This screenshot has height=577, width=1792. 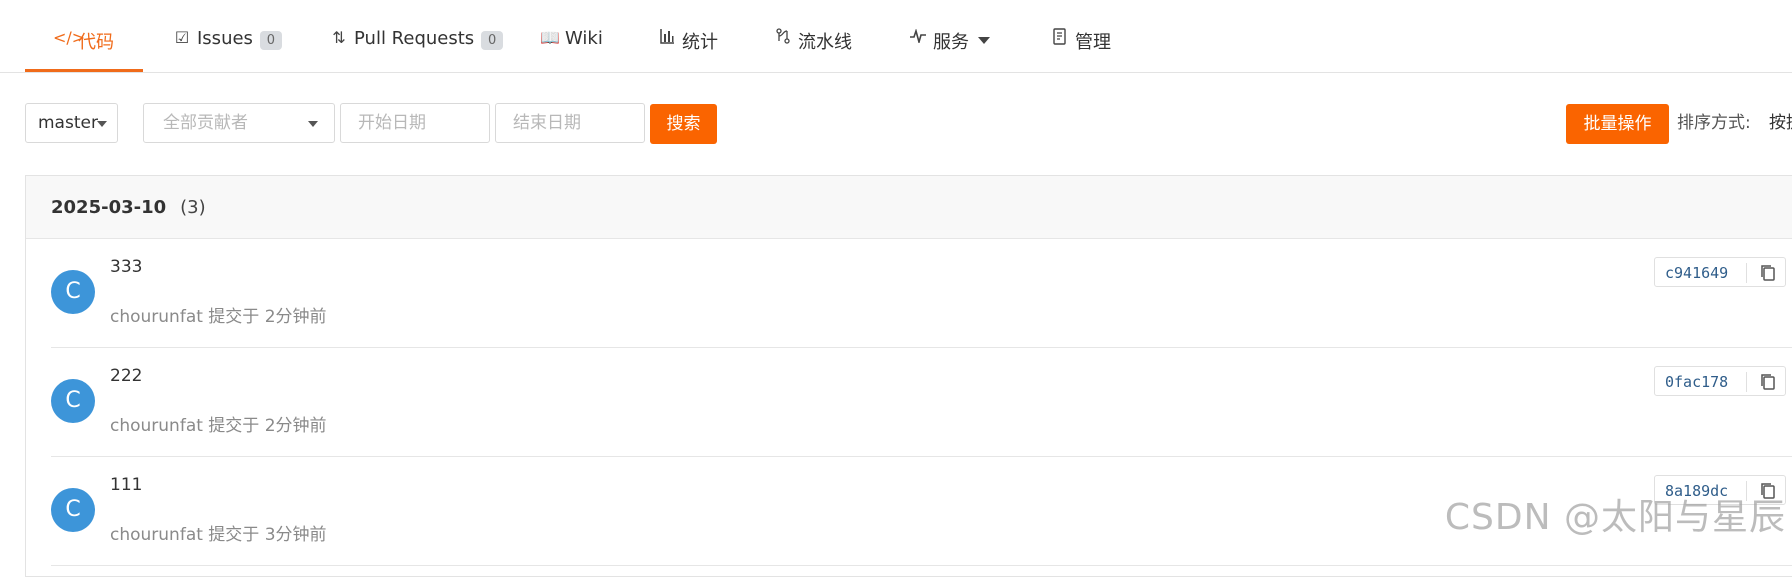 I want to click on manage-doc-icon, so click(x=1060, y=38).